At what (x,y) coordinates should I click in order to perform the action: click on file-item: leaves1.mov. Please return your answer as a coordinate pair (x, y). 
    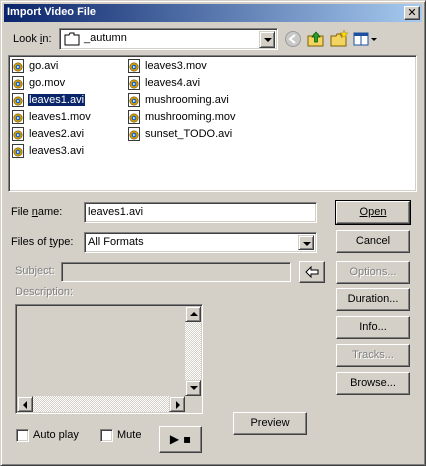
    Looking at the image, I should click on (51, 117).